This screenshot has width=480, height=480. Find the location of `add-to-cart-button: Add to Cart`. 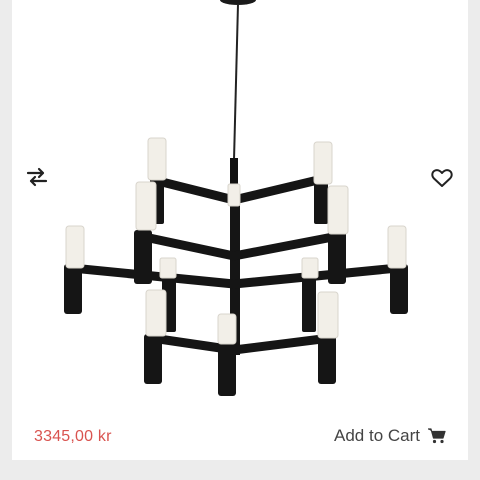

add-to-cart-button: Add to Cart is located at coordinates (390, 436).